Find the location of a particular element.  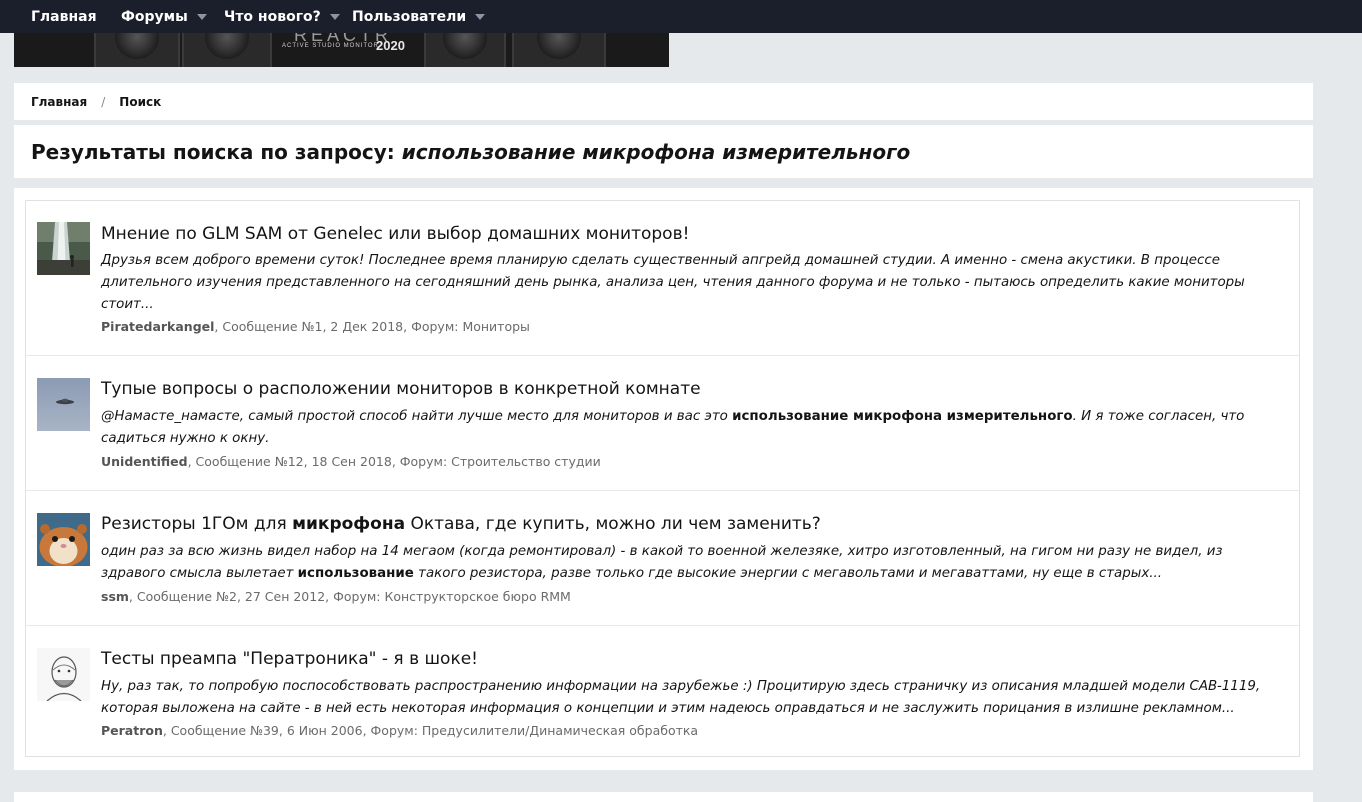

top-navigation: Главная Форумы Что нового? Пользователи is located at coordinates (681, 16).